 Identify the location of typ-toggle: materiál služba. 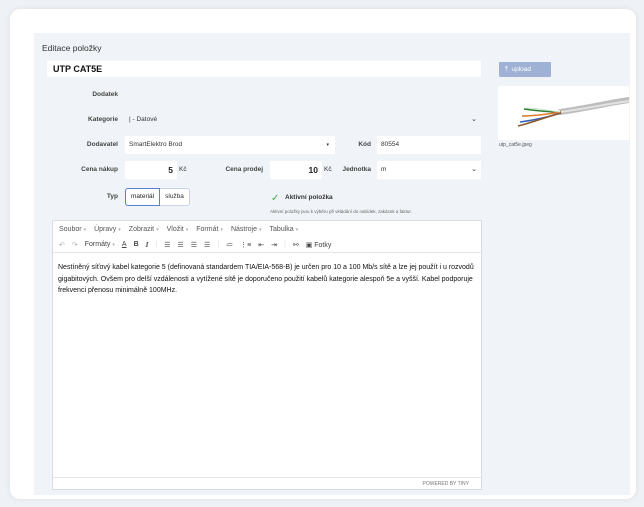
(157, 197).